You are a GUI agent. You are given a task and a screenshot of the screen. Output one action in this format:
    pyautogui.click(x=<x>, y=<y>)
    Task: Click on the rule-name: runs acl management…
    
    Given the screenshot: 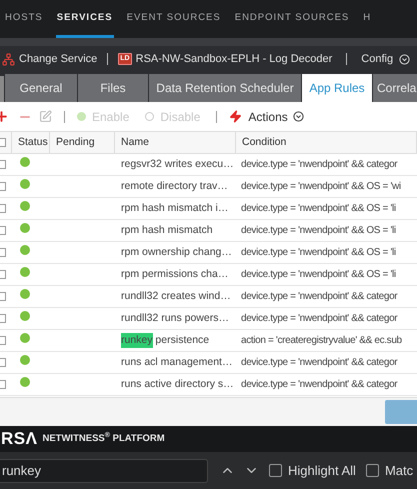 What is the action you would take?
    pyautogui.click(x=176, y=362)
    